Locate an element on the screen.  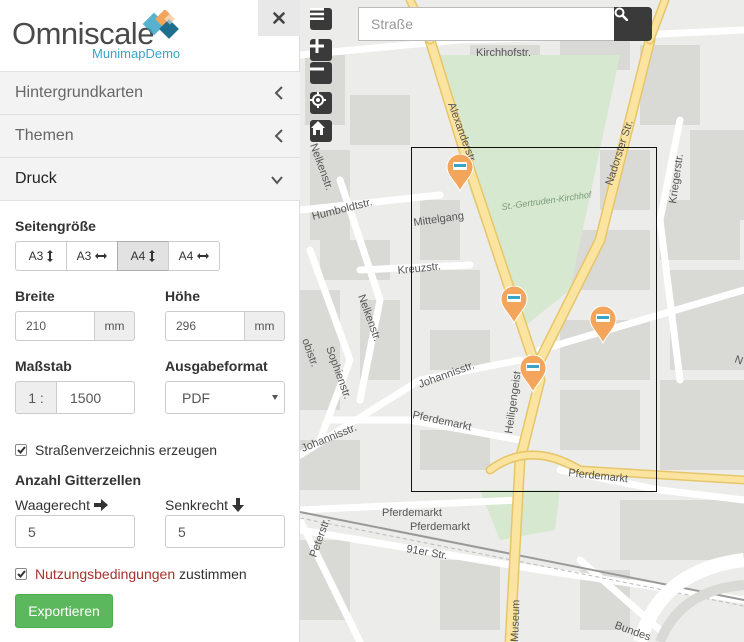
scale-input: 1500 is located at coordinates (95, 397).